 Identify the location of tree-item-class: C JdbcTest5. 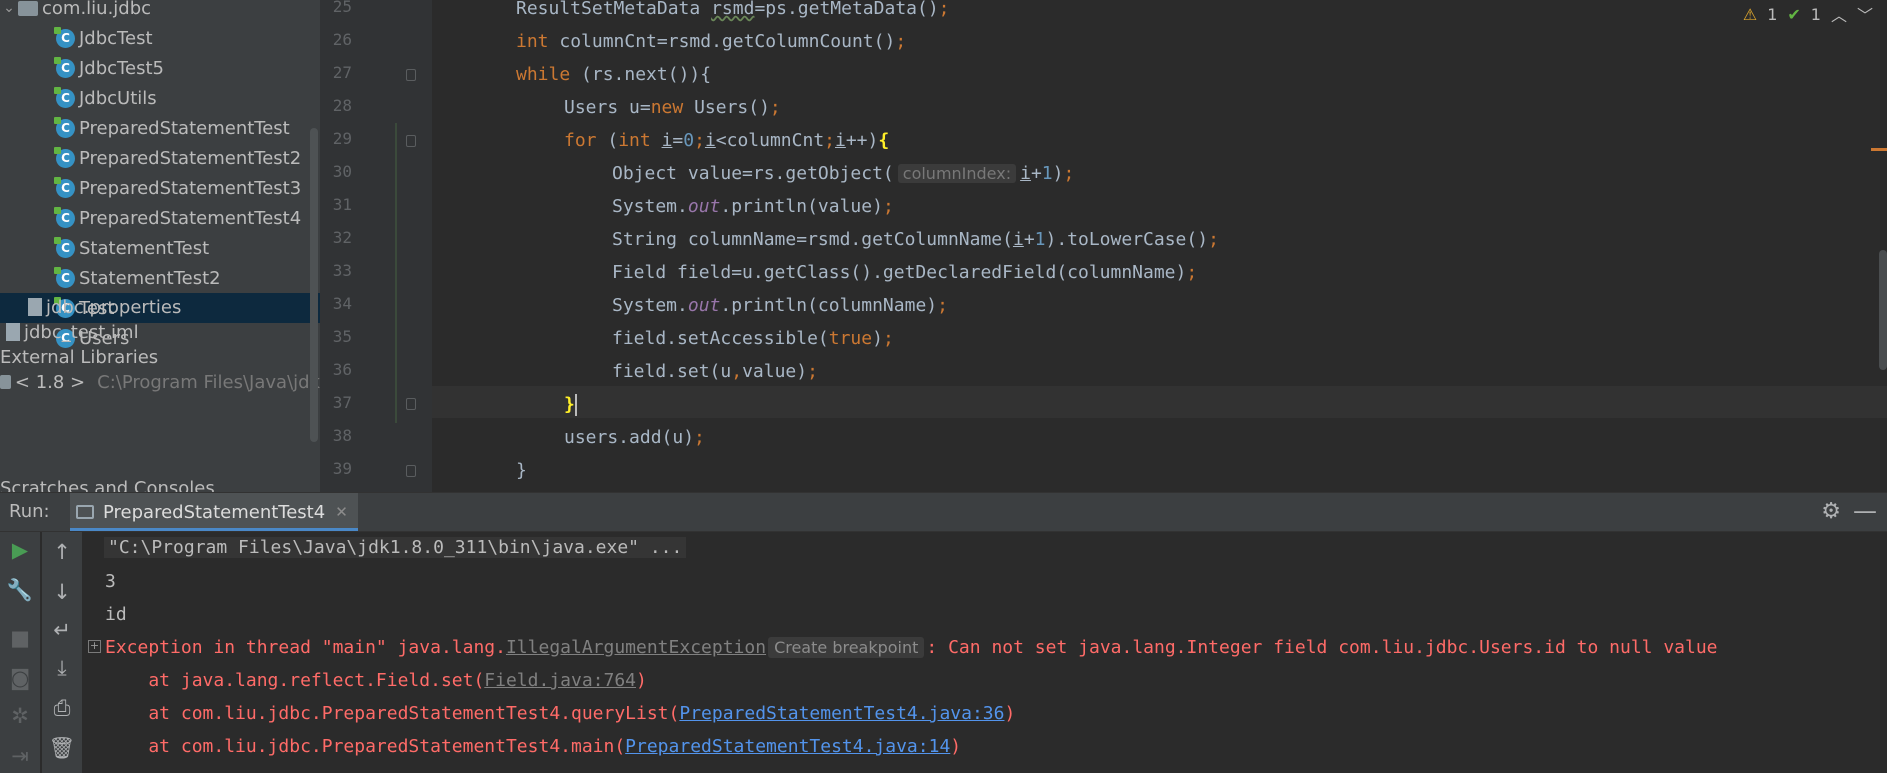
(160, 68).